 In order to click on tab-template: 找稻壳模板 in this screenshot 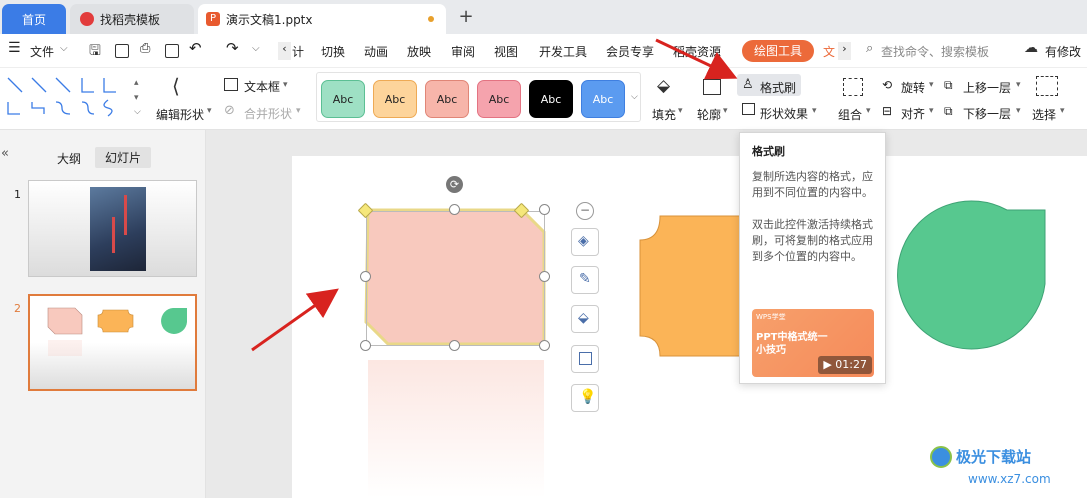, I will do `click(132, 19)`.